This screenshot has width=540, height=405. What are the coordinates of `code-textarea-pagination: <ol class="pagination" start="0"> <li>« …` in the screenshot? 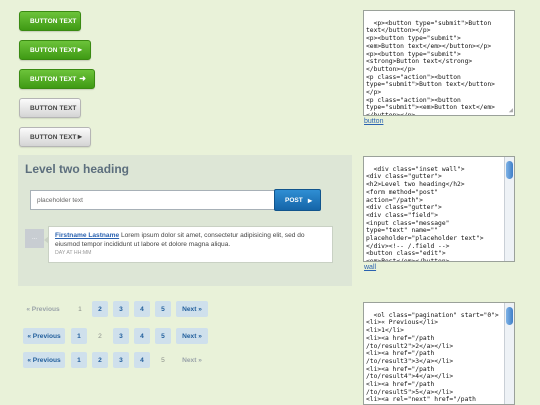 It's located at (439, 353).